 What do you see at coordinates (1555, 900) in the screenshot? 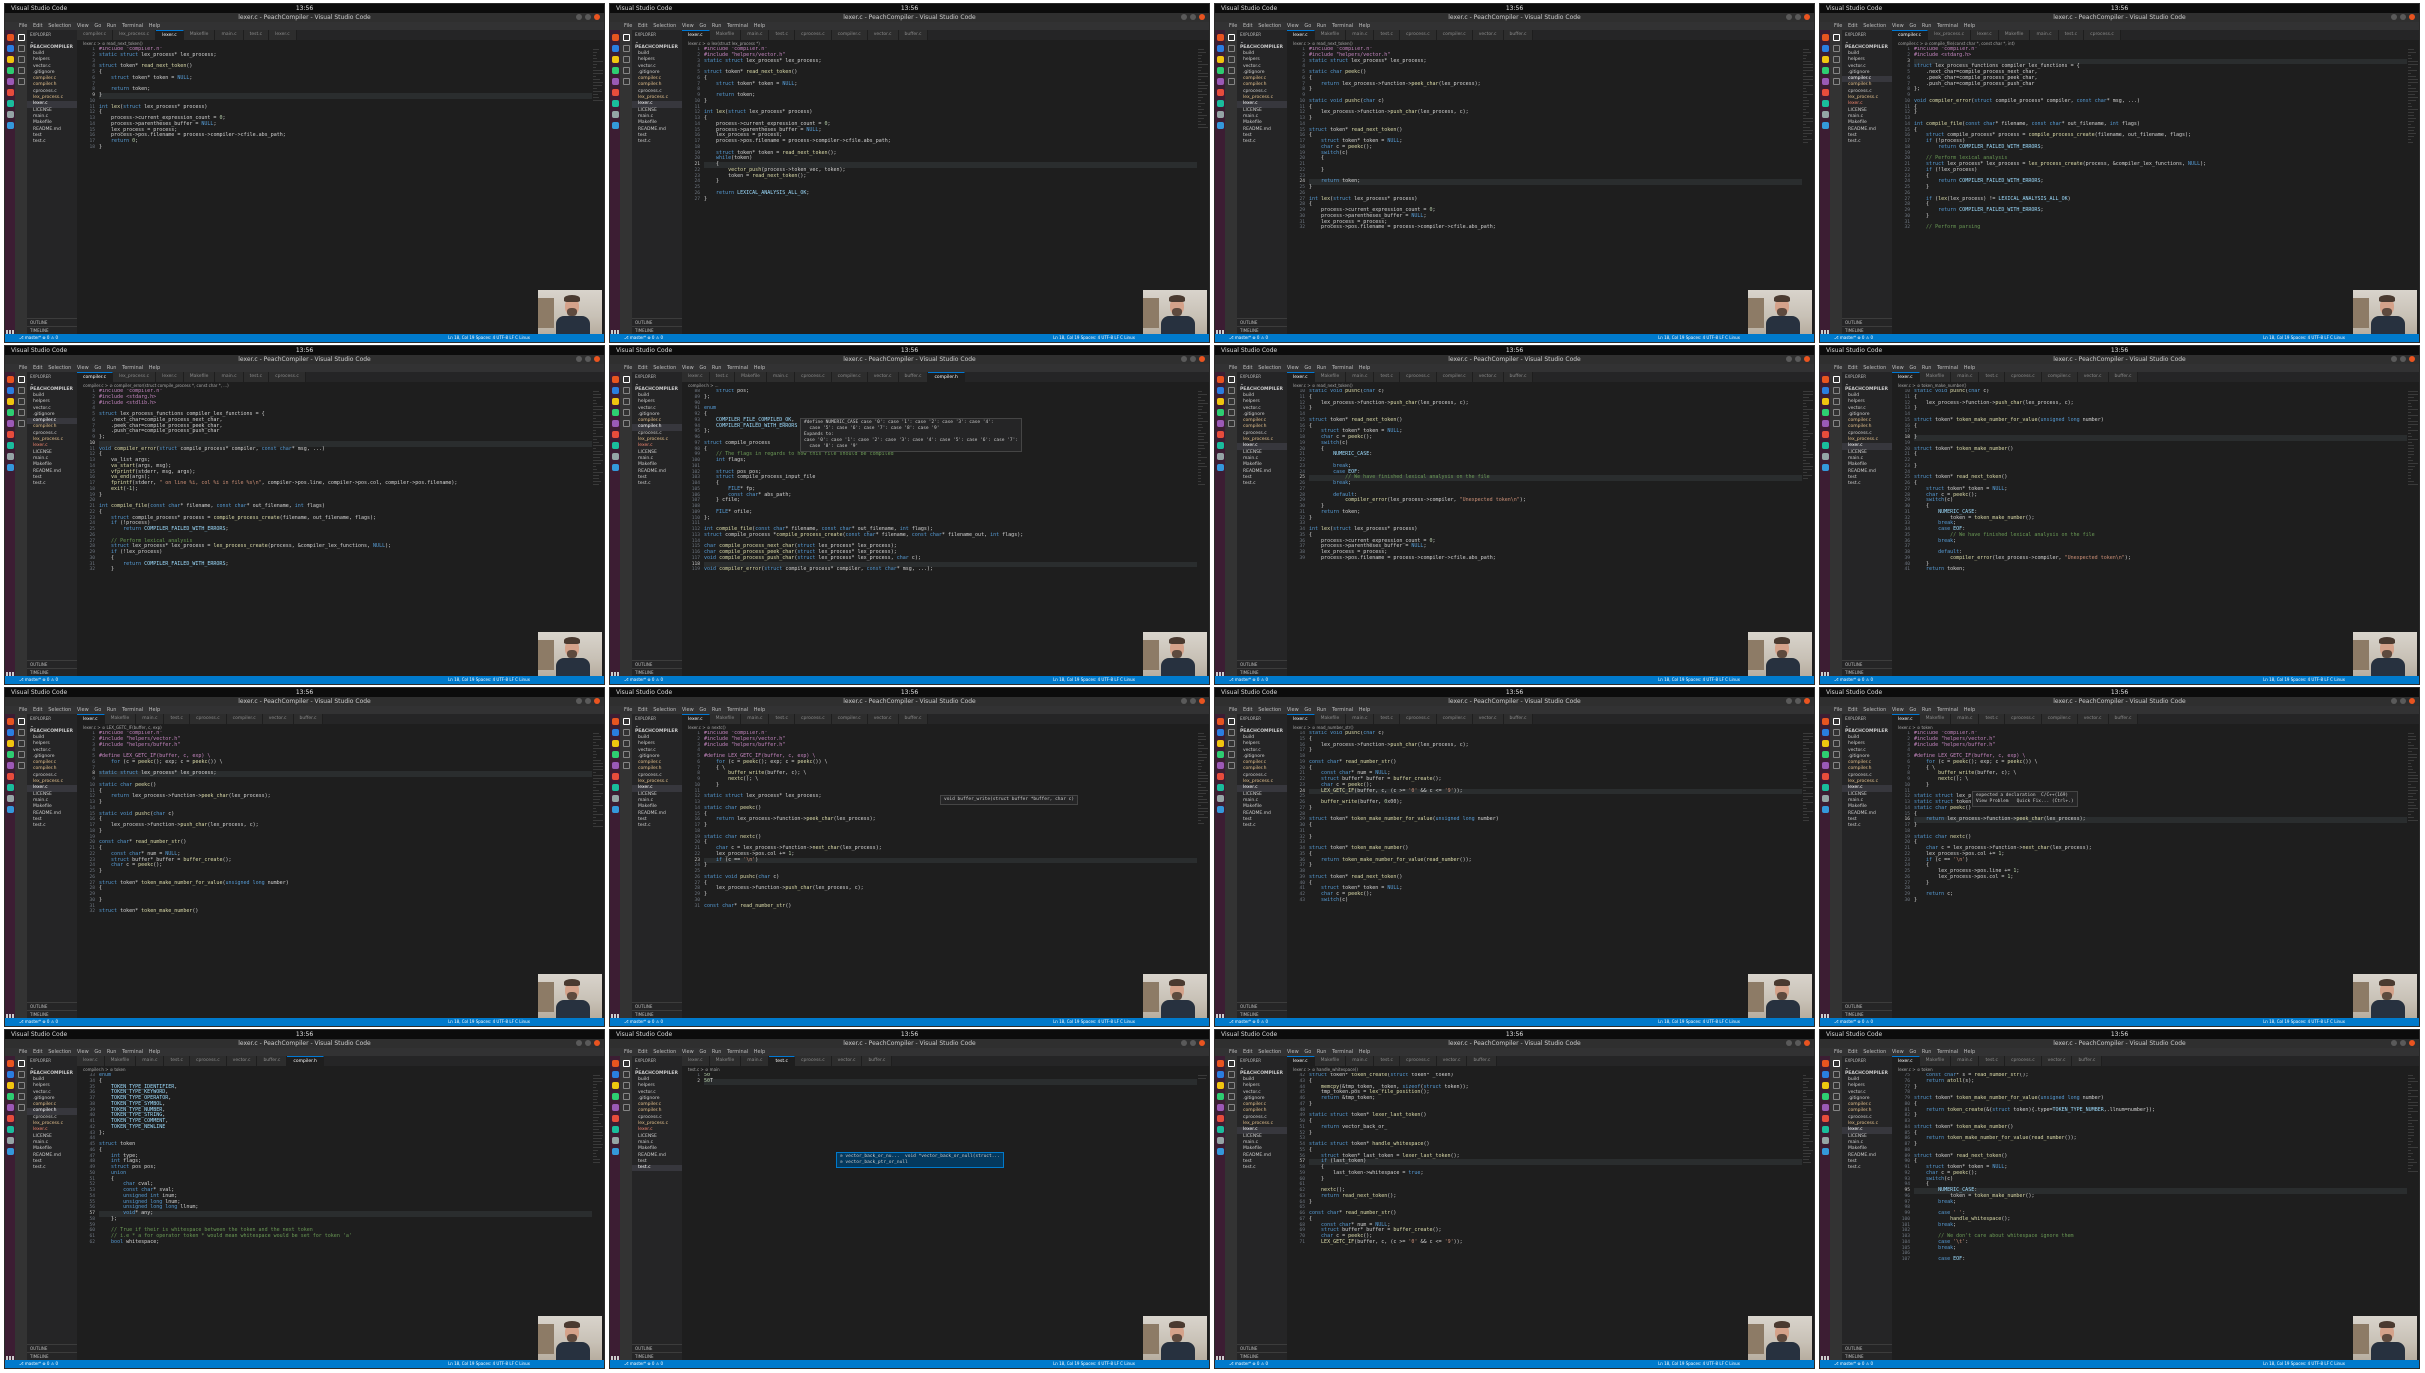
I see `code-line: switch(c)` at bounding box center [1555, 900].